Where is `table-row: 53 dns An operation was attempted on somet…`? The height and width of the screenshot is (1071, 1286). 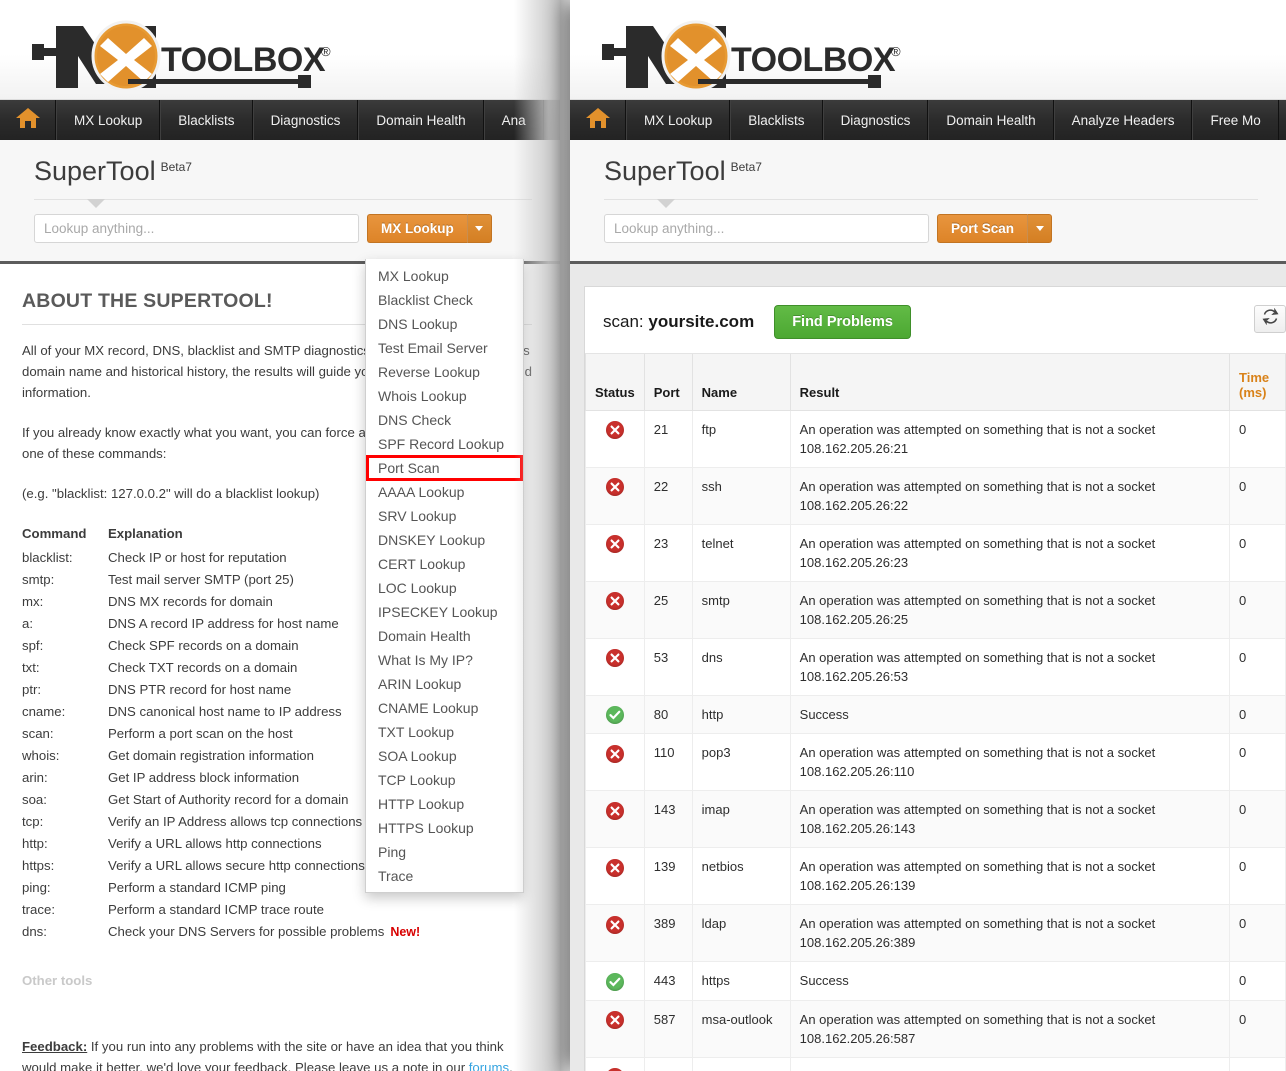
table-row: 53 dns An operation was attempted on somet… is located at coordinates (935, 666).